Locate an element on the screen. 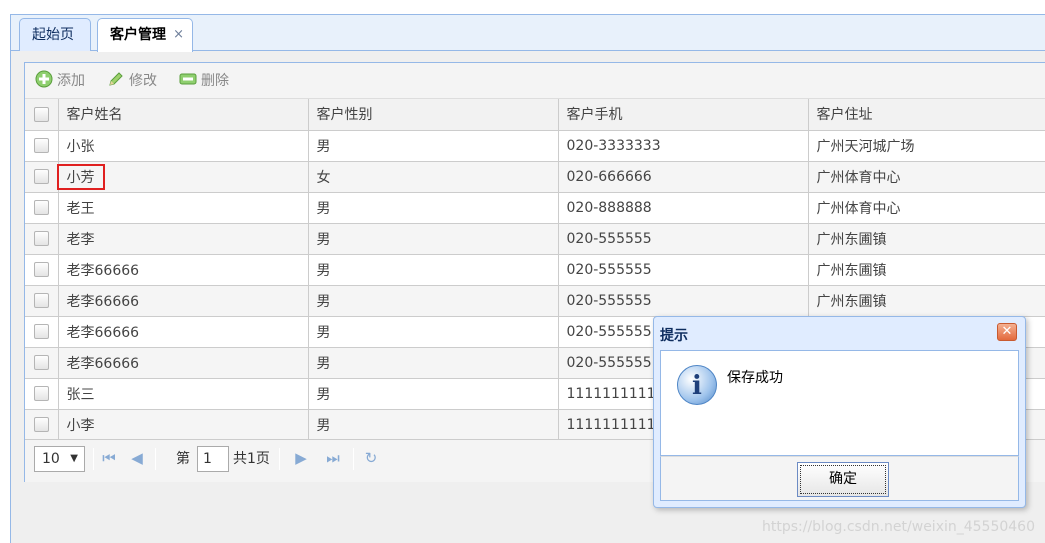  tab-customer-management: 客户管理 × is located at coordinates (145, 35).